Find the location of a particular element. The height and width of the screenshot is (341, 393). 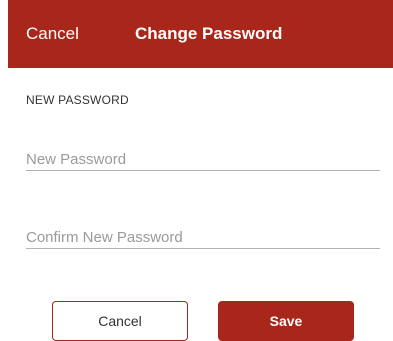

page-title: Change Password is located at coordinates (209, 33).